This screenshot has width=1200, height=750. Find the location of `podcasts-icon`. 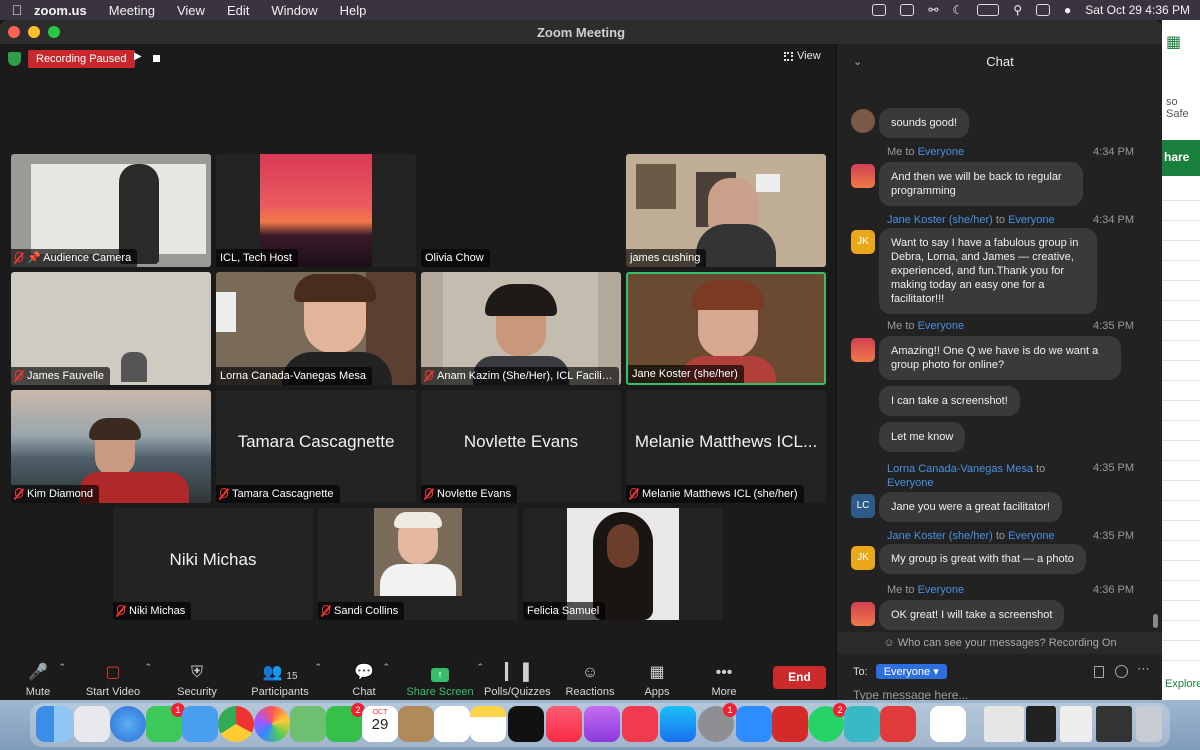

podcasts-icon is located at coordinates (602, 724).